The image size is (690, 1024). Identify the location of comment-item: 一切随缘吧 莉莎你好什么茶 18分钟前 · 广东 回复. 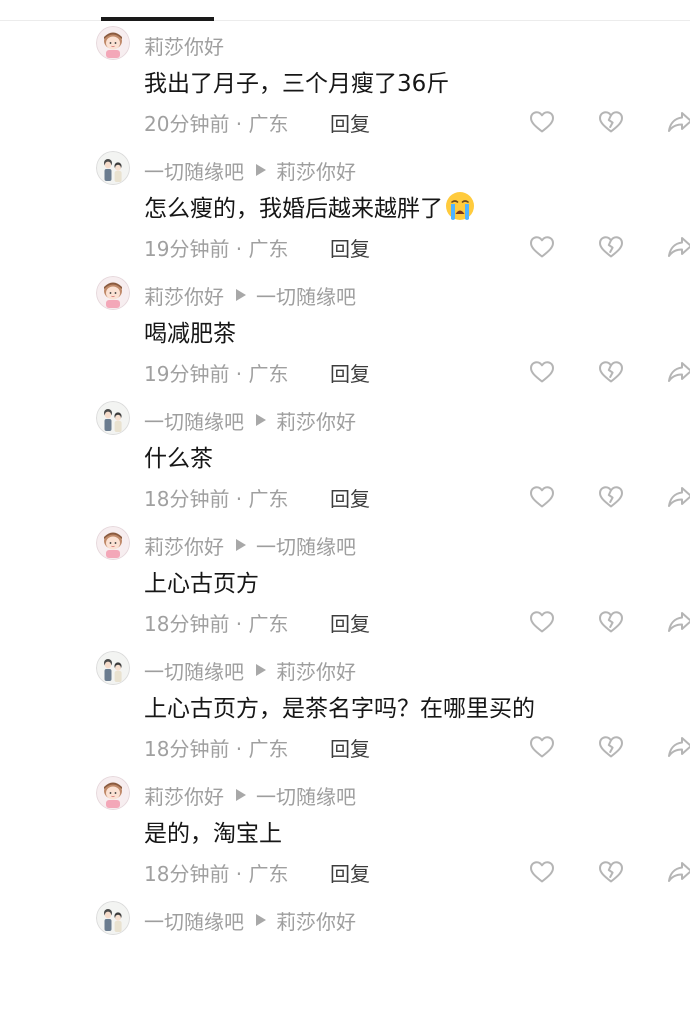
(345, 462).